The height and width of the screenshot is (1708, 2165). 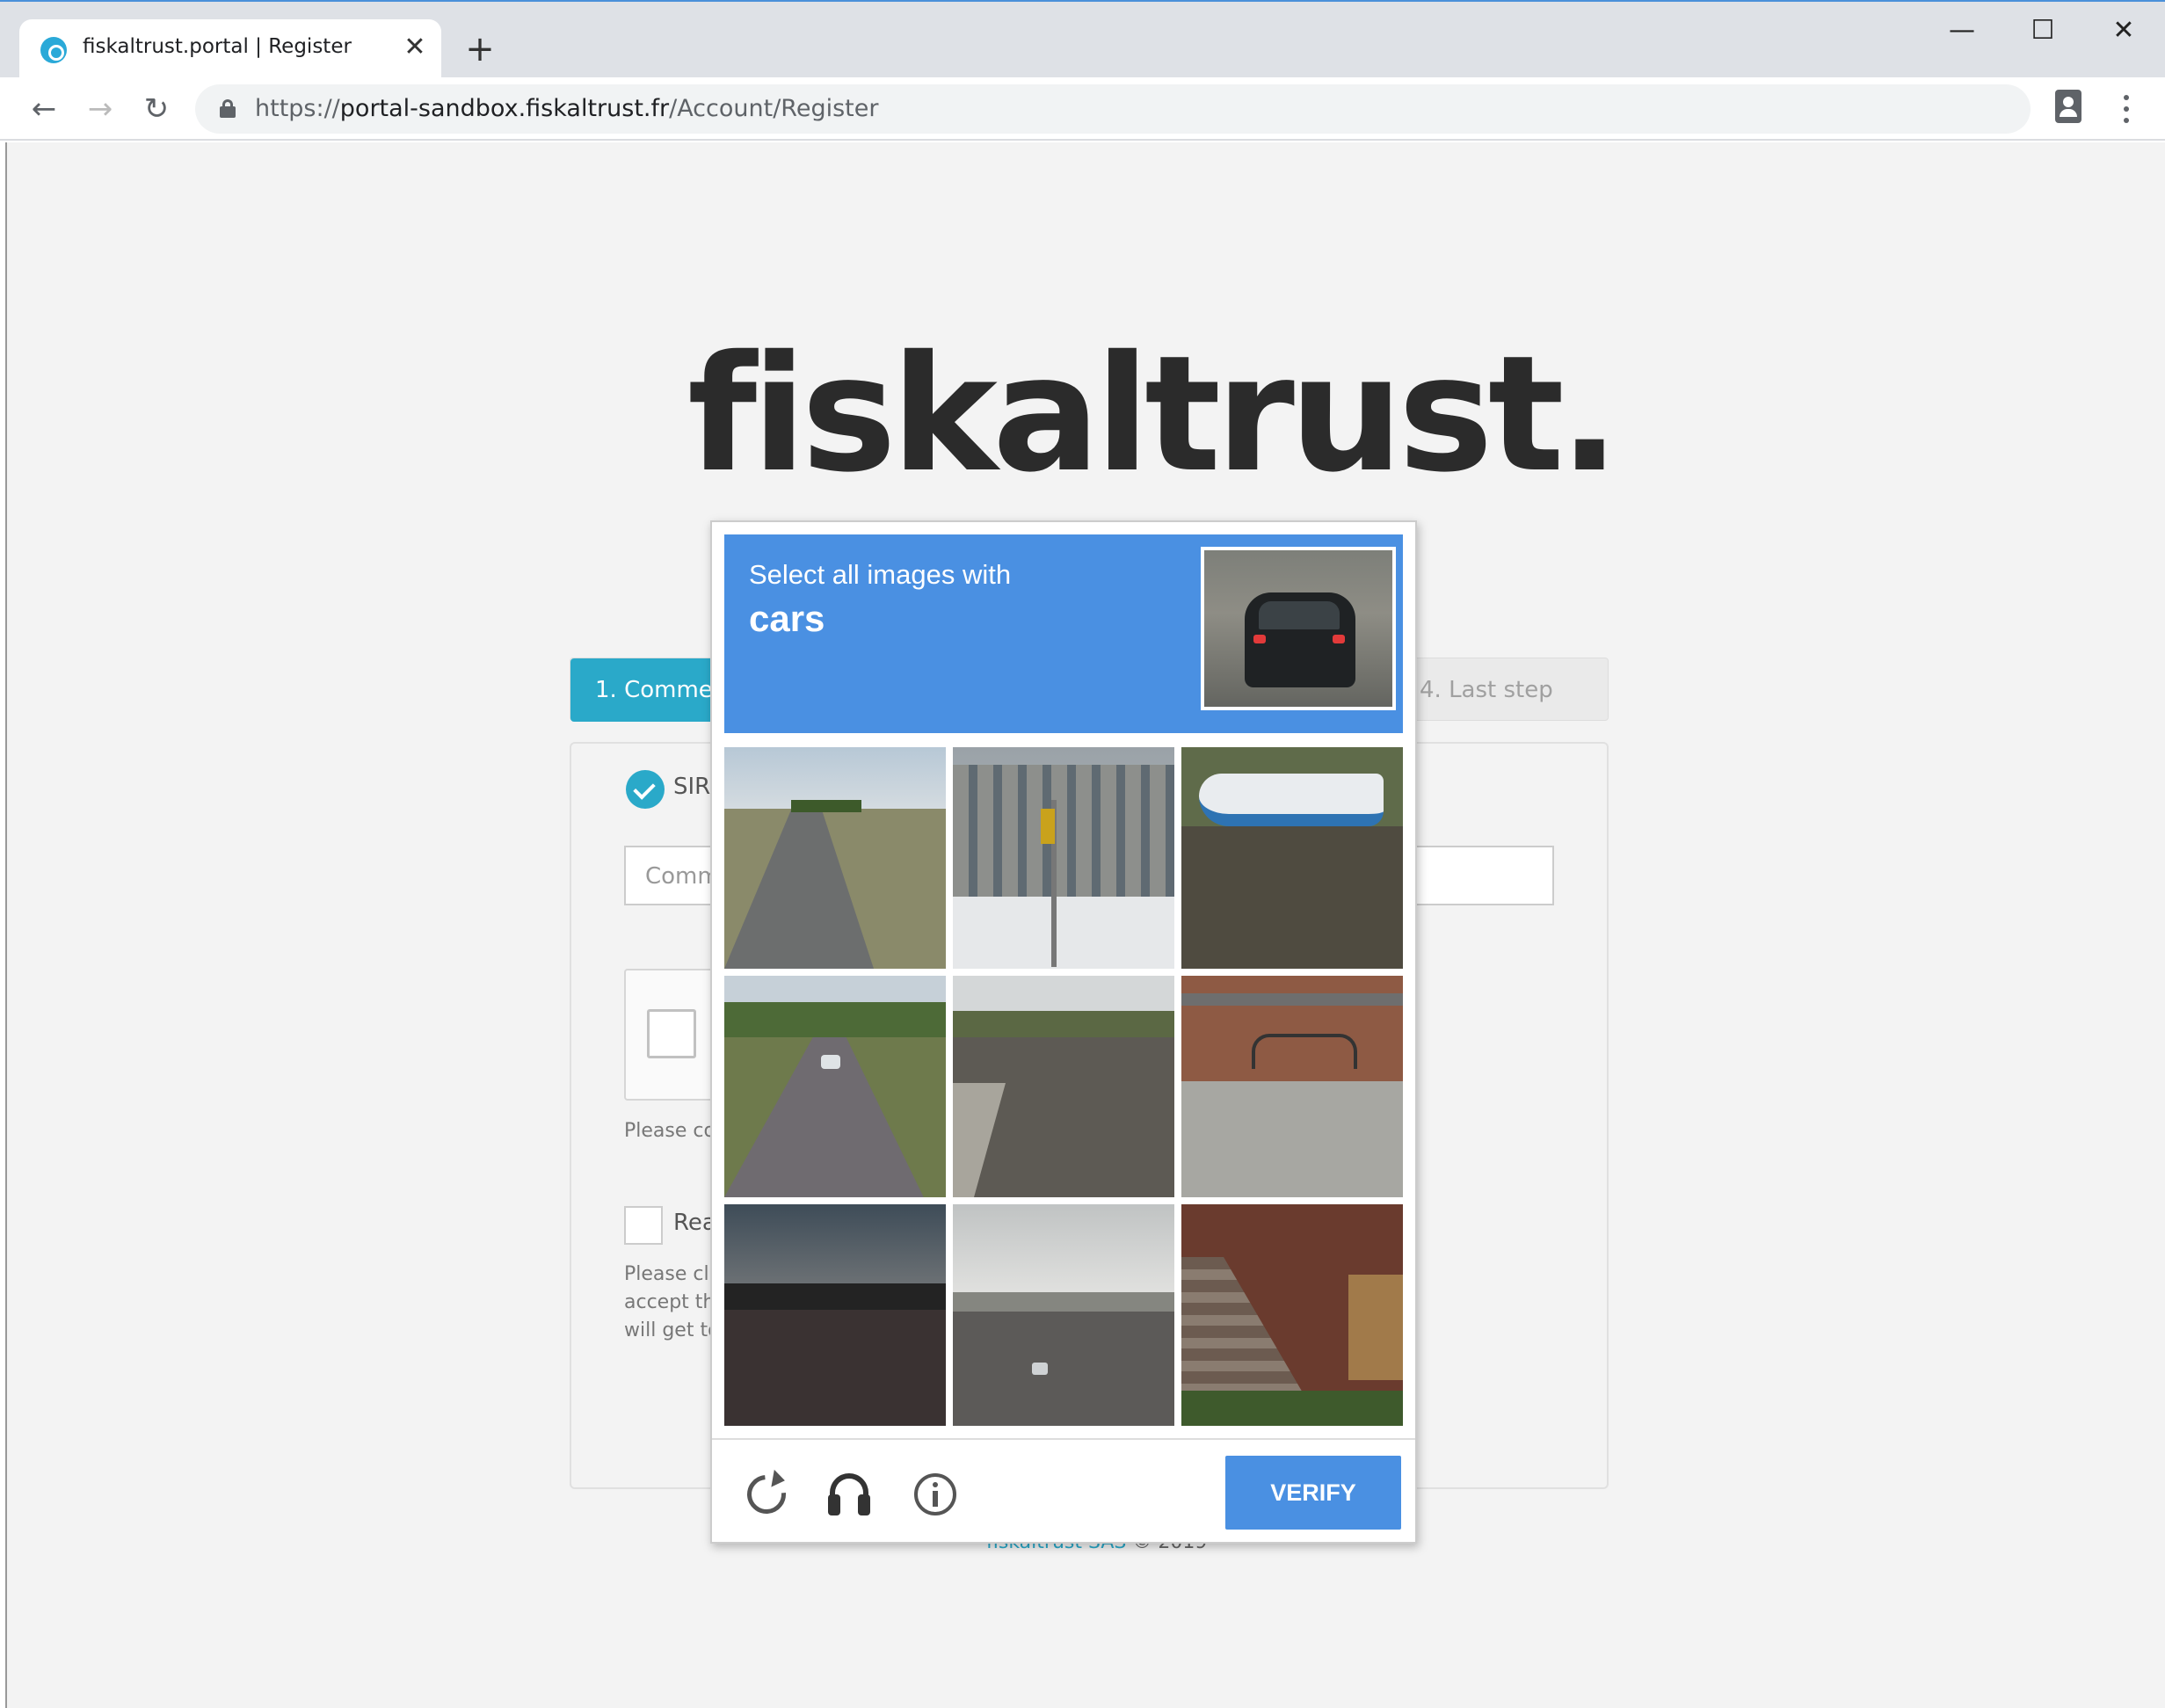 I want to click on info-icon, so click(x=935, y=1495).